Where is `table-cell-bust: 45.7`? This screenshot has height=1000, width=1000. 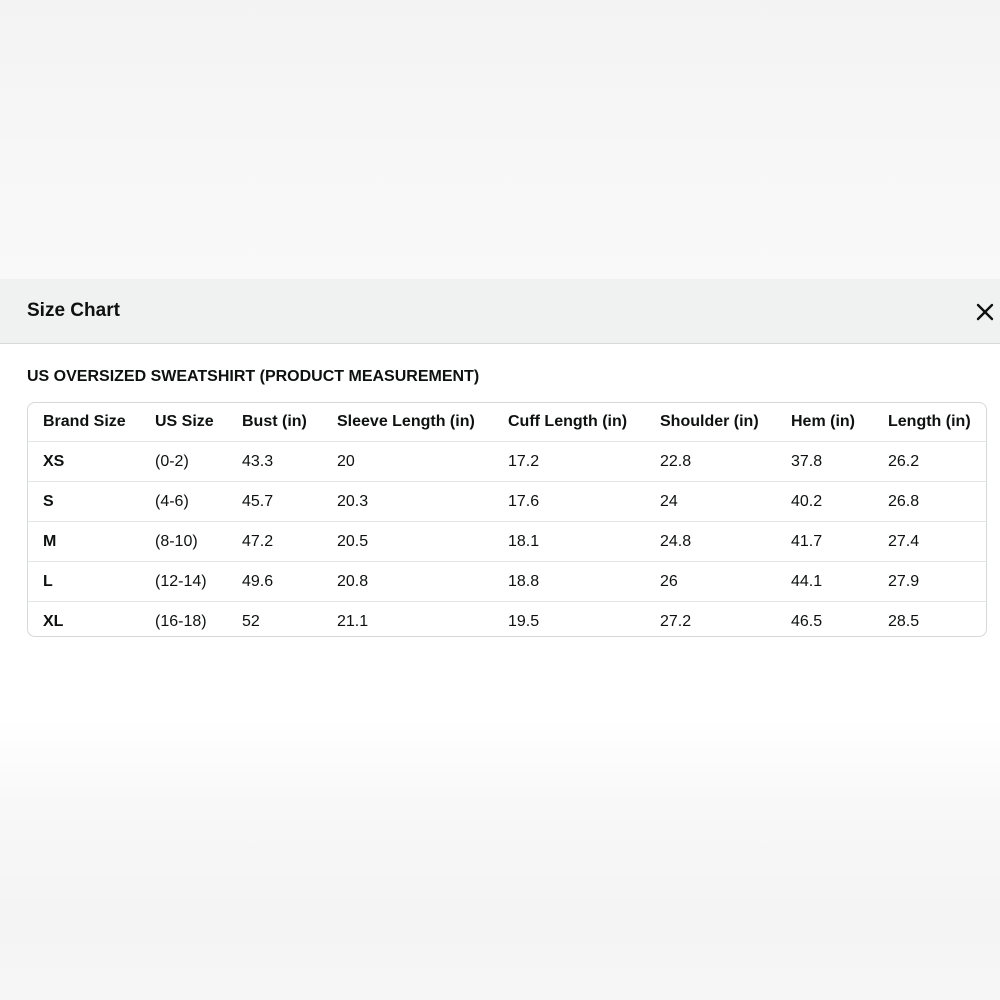
table-cell-bust: 45.7 is located at coordinates (274, 501).